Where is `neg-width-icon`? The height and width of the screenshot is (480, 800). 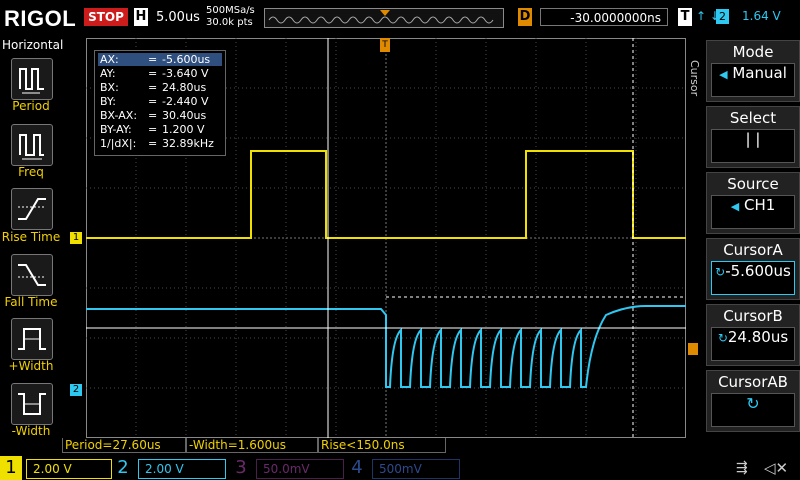
neg-width-icon is located at coordinates (32, 404).